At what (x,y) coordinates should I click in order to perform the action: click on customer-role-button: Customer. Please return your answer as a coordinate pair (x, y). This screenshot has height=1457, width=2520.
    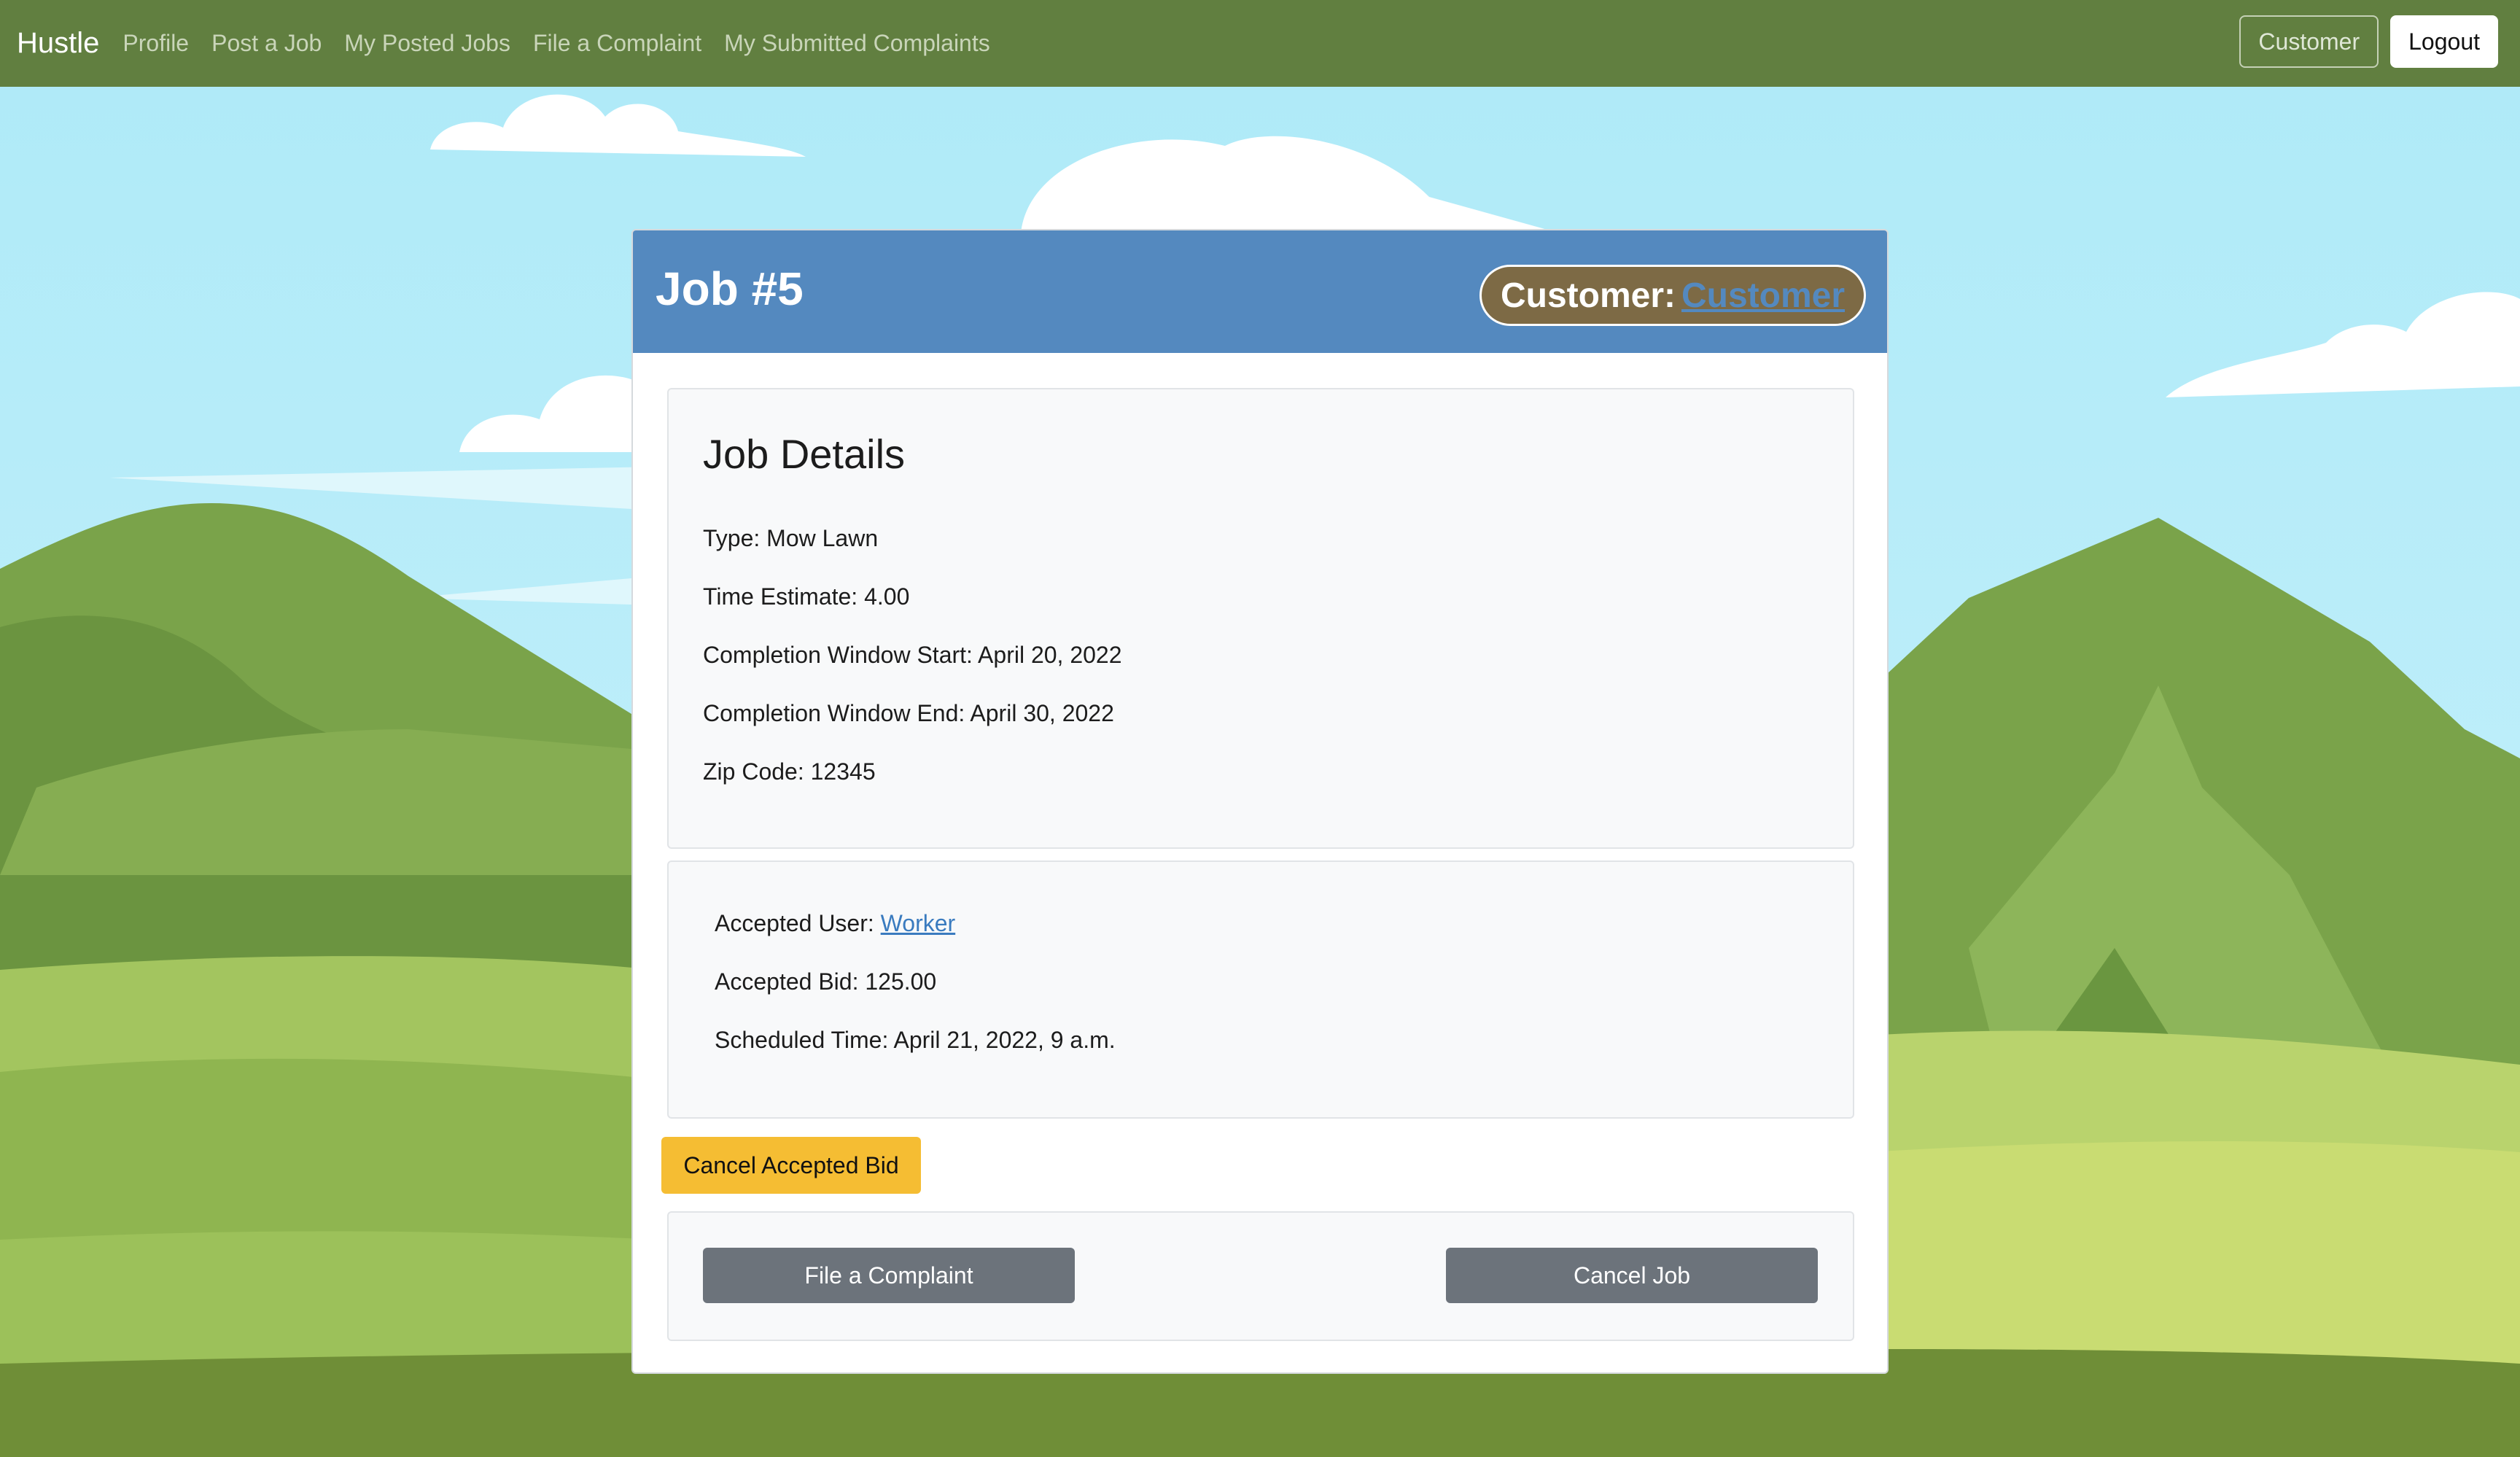
    Looking at the image, I should click on (2309, 42).